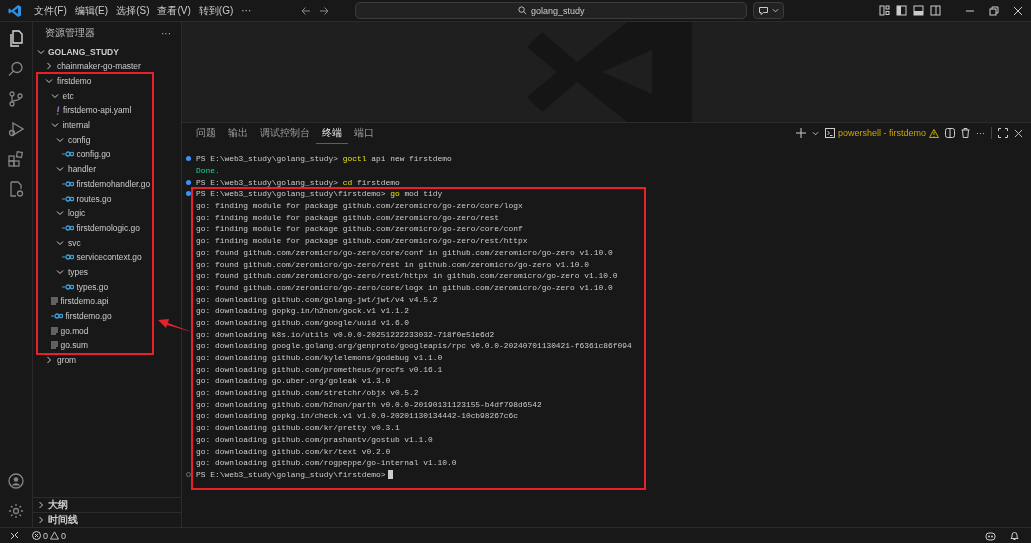 This screenshot has width=1031, height=543. I want to click on terminal-icon, so click(829, 133).